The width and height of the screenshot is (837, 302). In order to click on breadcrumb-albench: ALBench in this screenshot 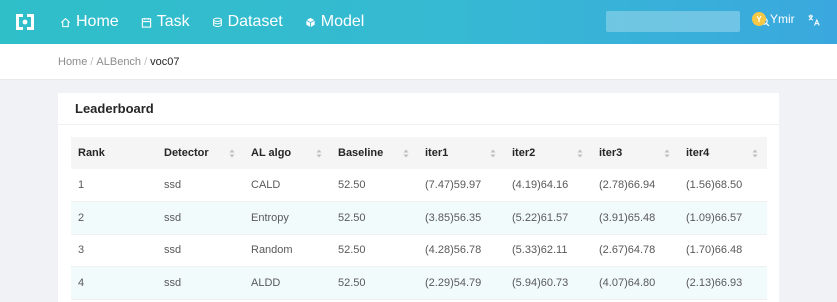, I will do `click(118, 62)`.